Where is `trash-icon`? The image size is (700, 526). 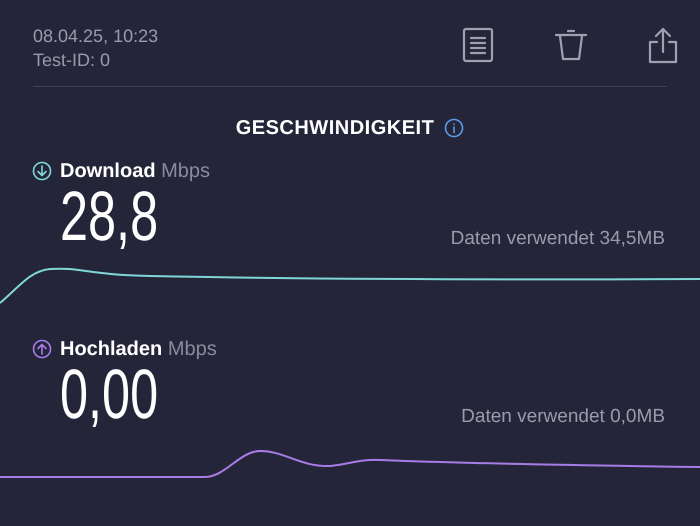
trash-icon is located at coordinates (571, 45).